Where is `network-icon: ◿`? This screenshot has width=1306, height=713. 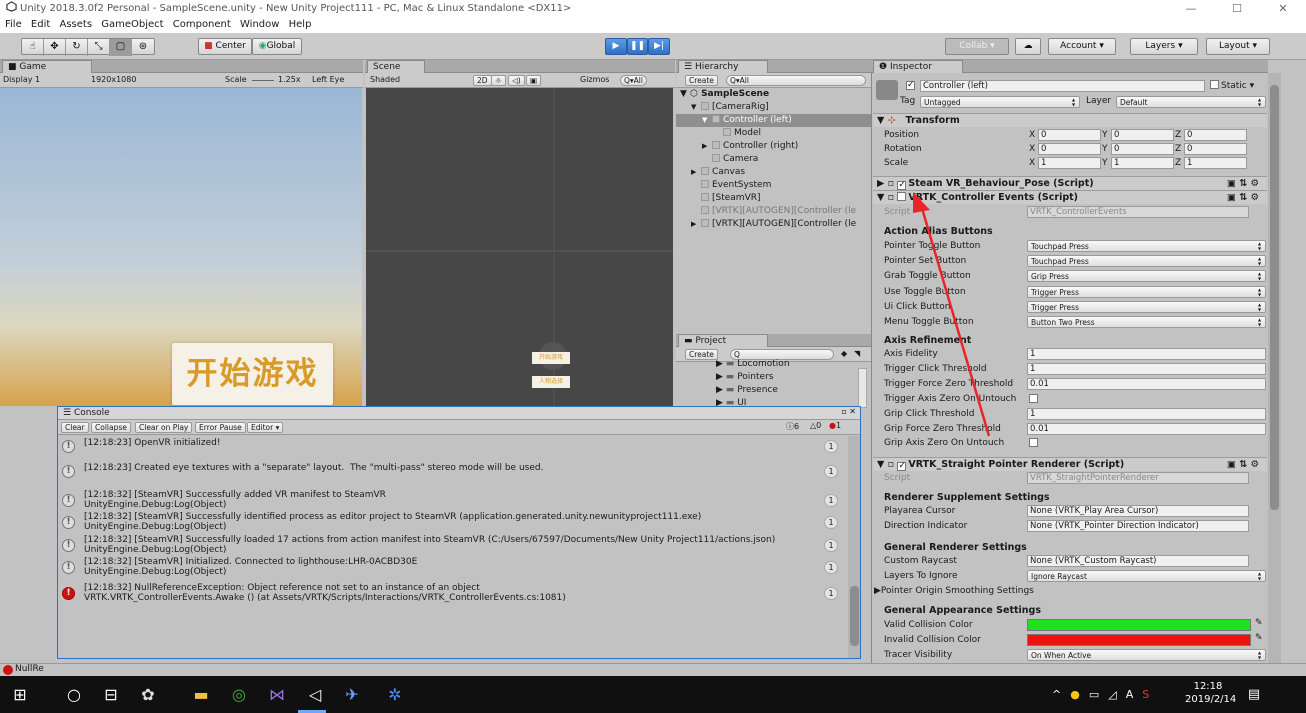 network-icon: ◿ is located at coordinates (1112, 694).